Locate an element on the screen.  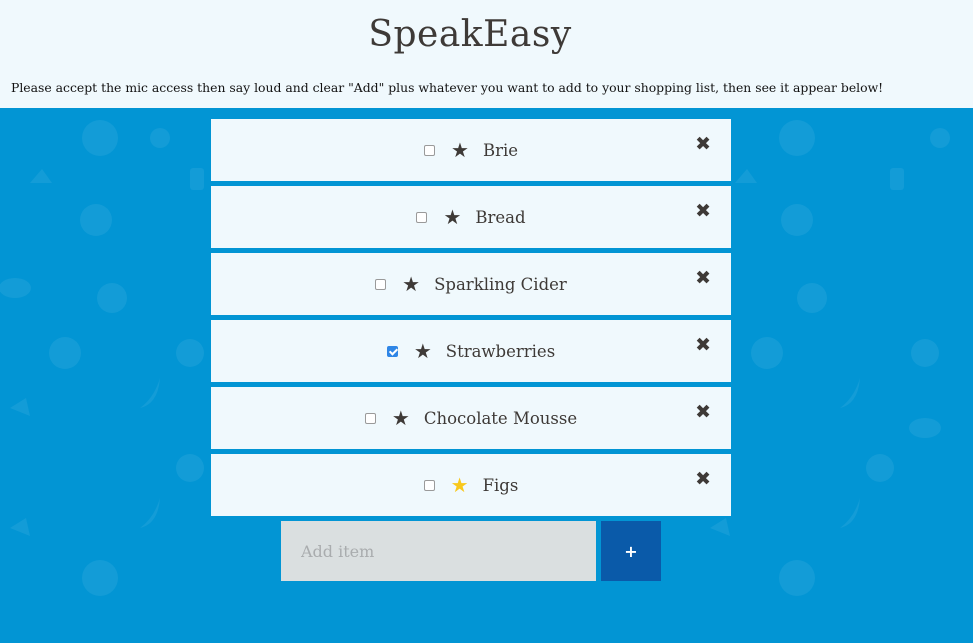
list-item: ★ Figs ✖ is located at coordinates (471, 485).